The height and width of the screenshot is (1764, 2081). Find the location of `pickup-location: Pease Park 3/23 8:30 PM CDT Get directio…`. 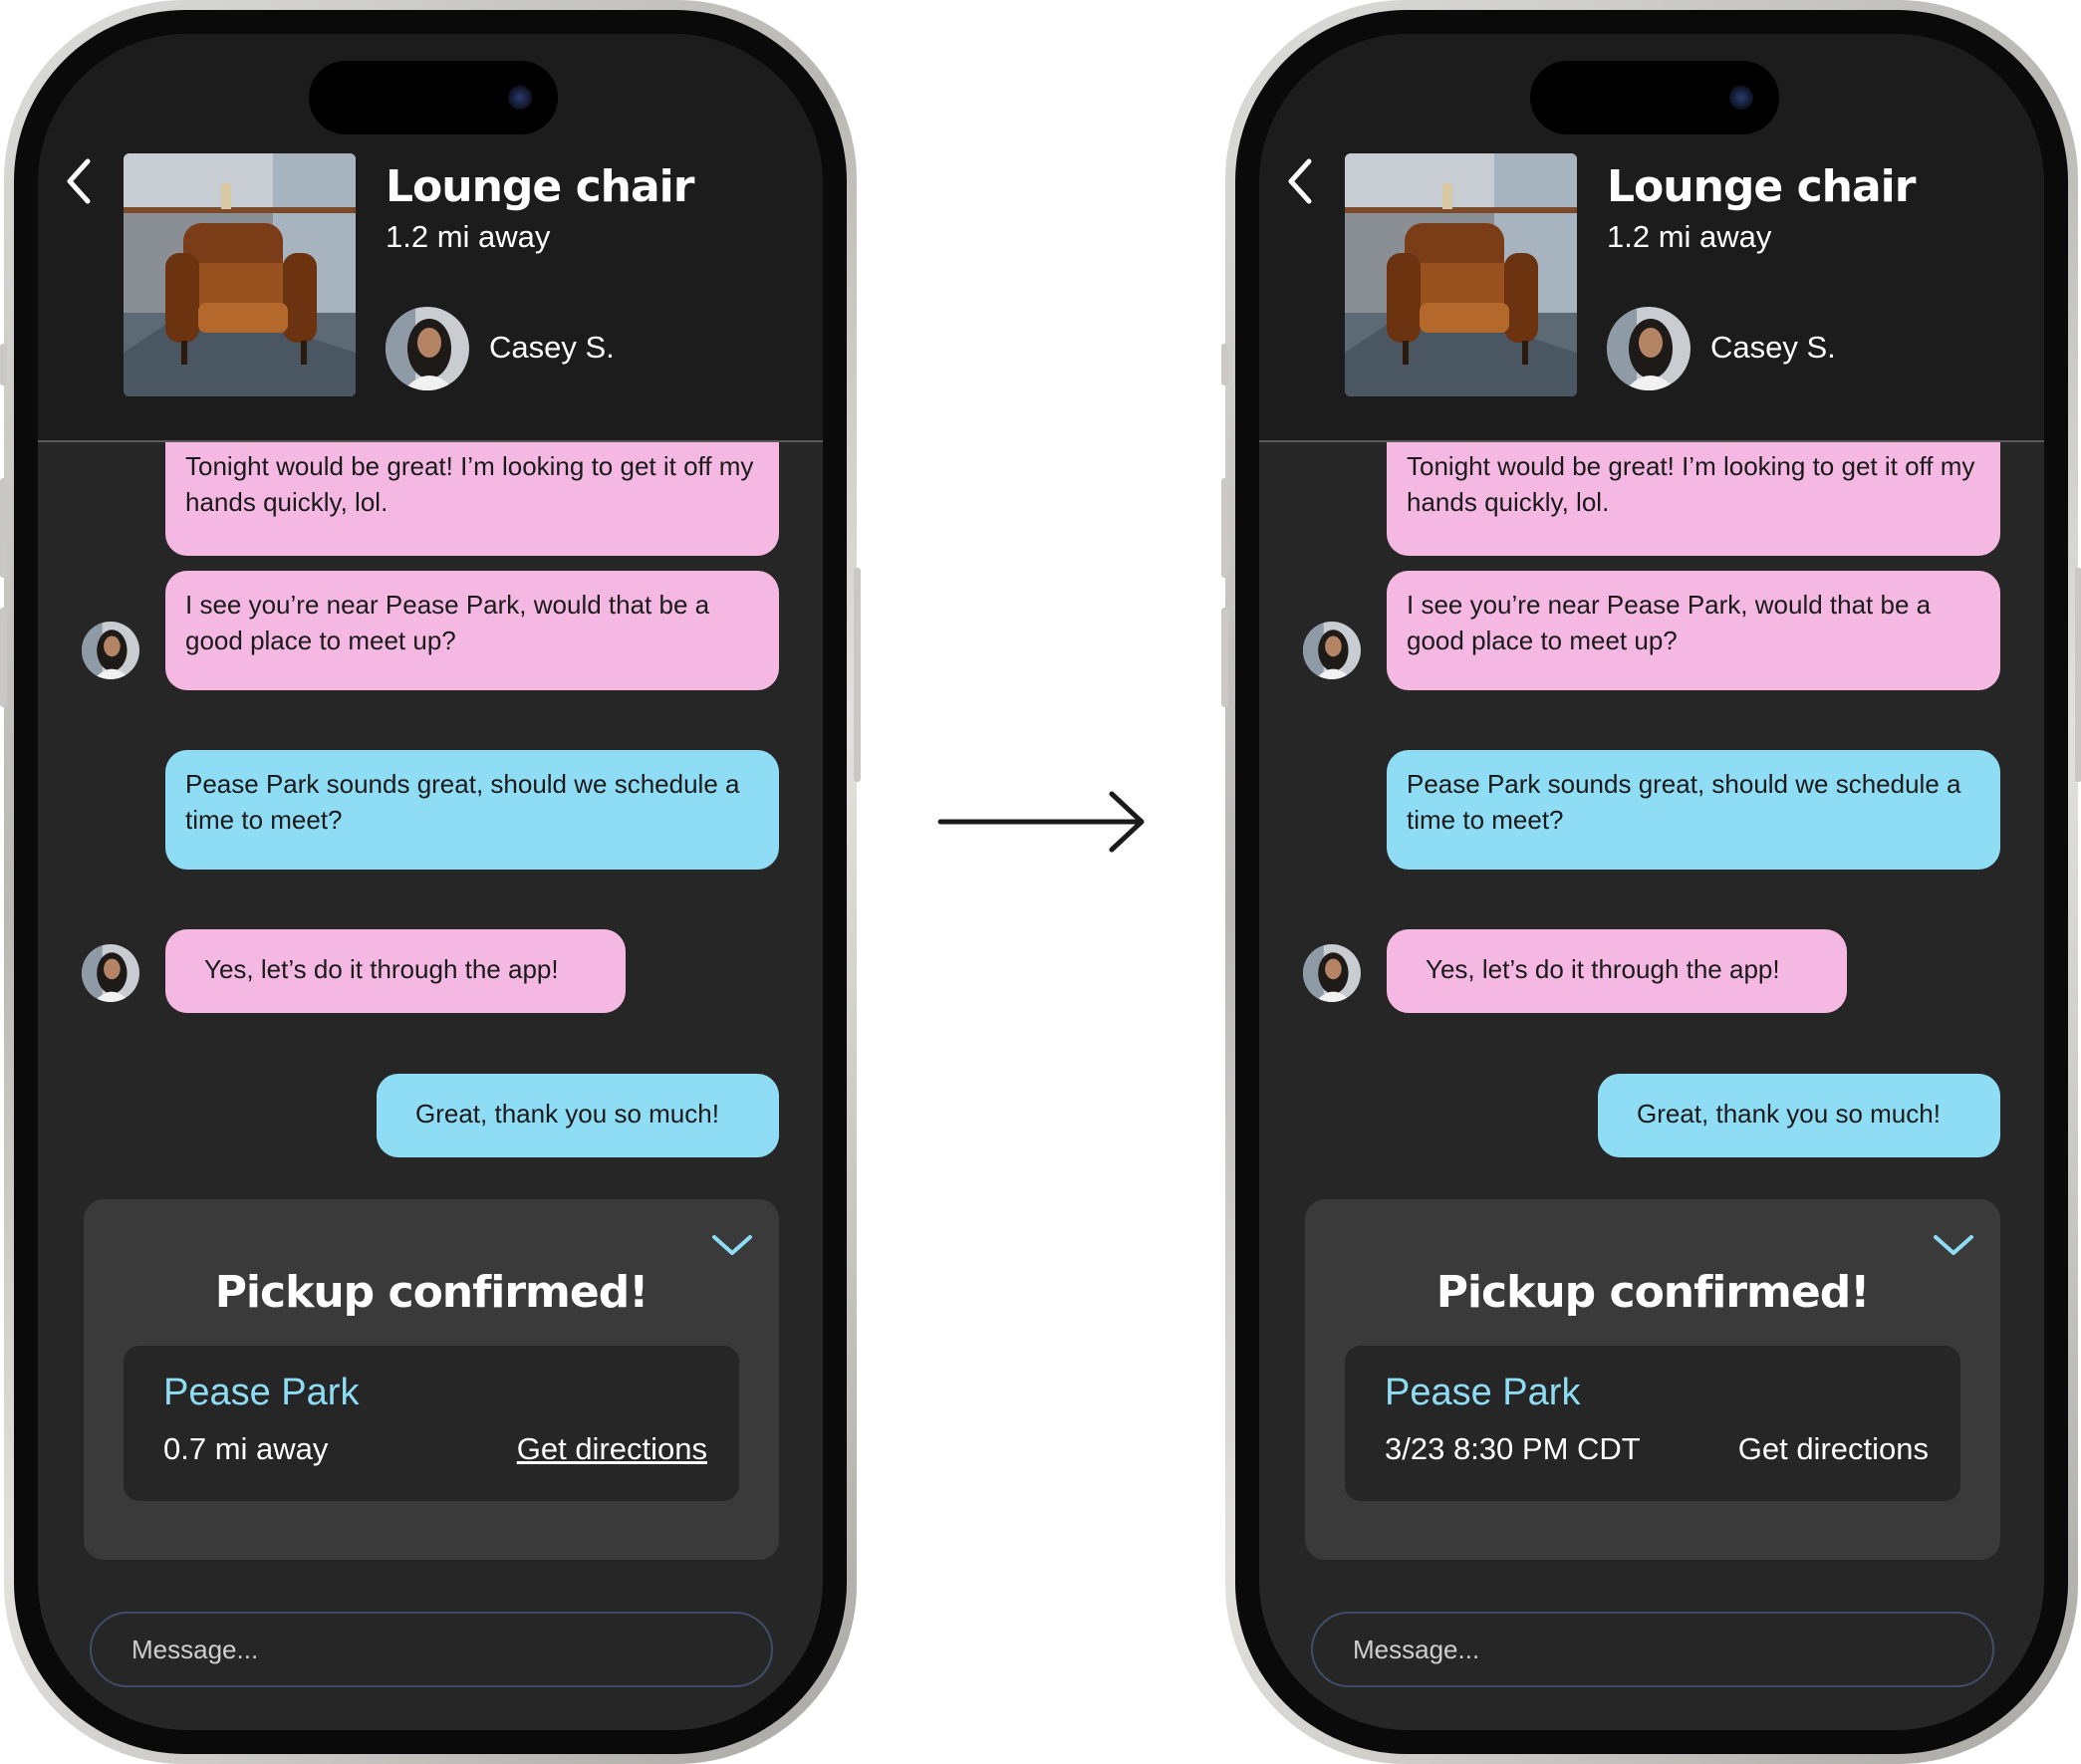

pickup-location: Pease Park 3/23 8:30 PM CDT Get directio… is located at coordinates (1652, 1423).